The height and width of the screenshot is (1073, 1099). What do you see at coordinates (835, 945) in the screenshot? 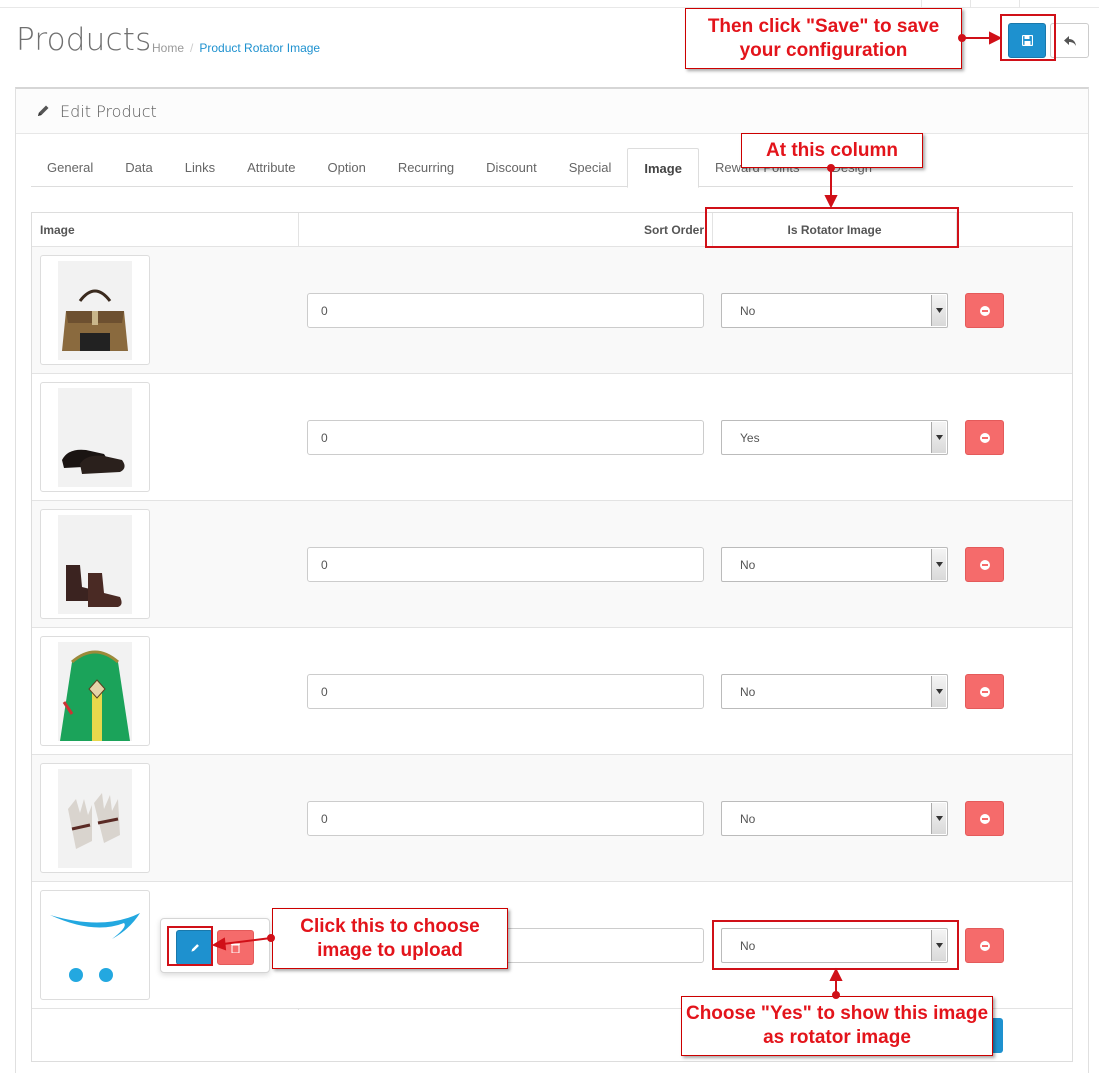
I see `select-highlight` at bounding box center [835, 945].